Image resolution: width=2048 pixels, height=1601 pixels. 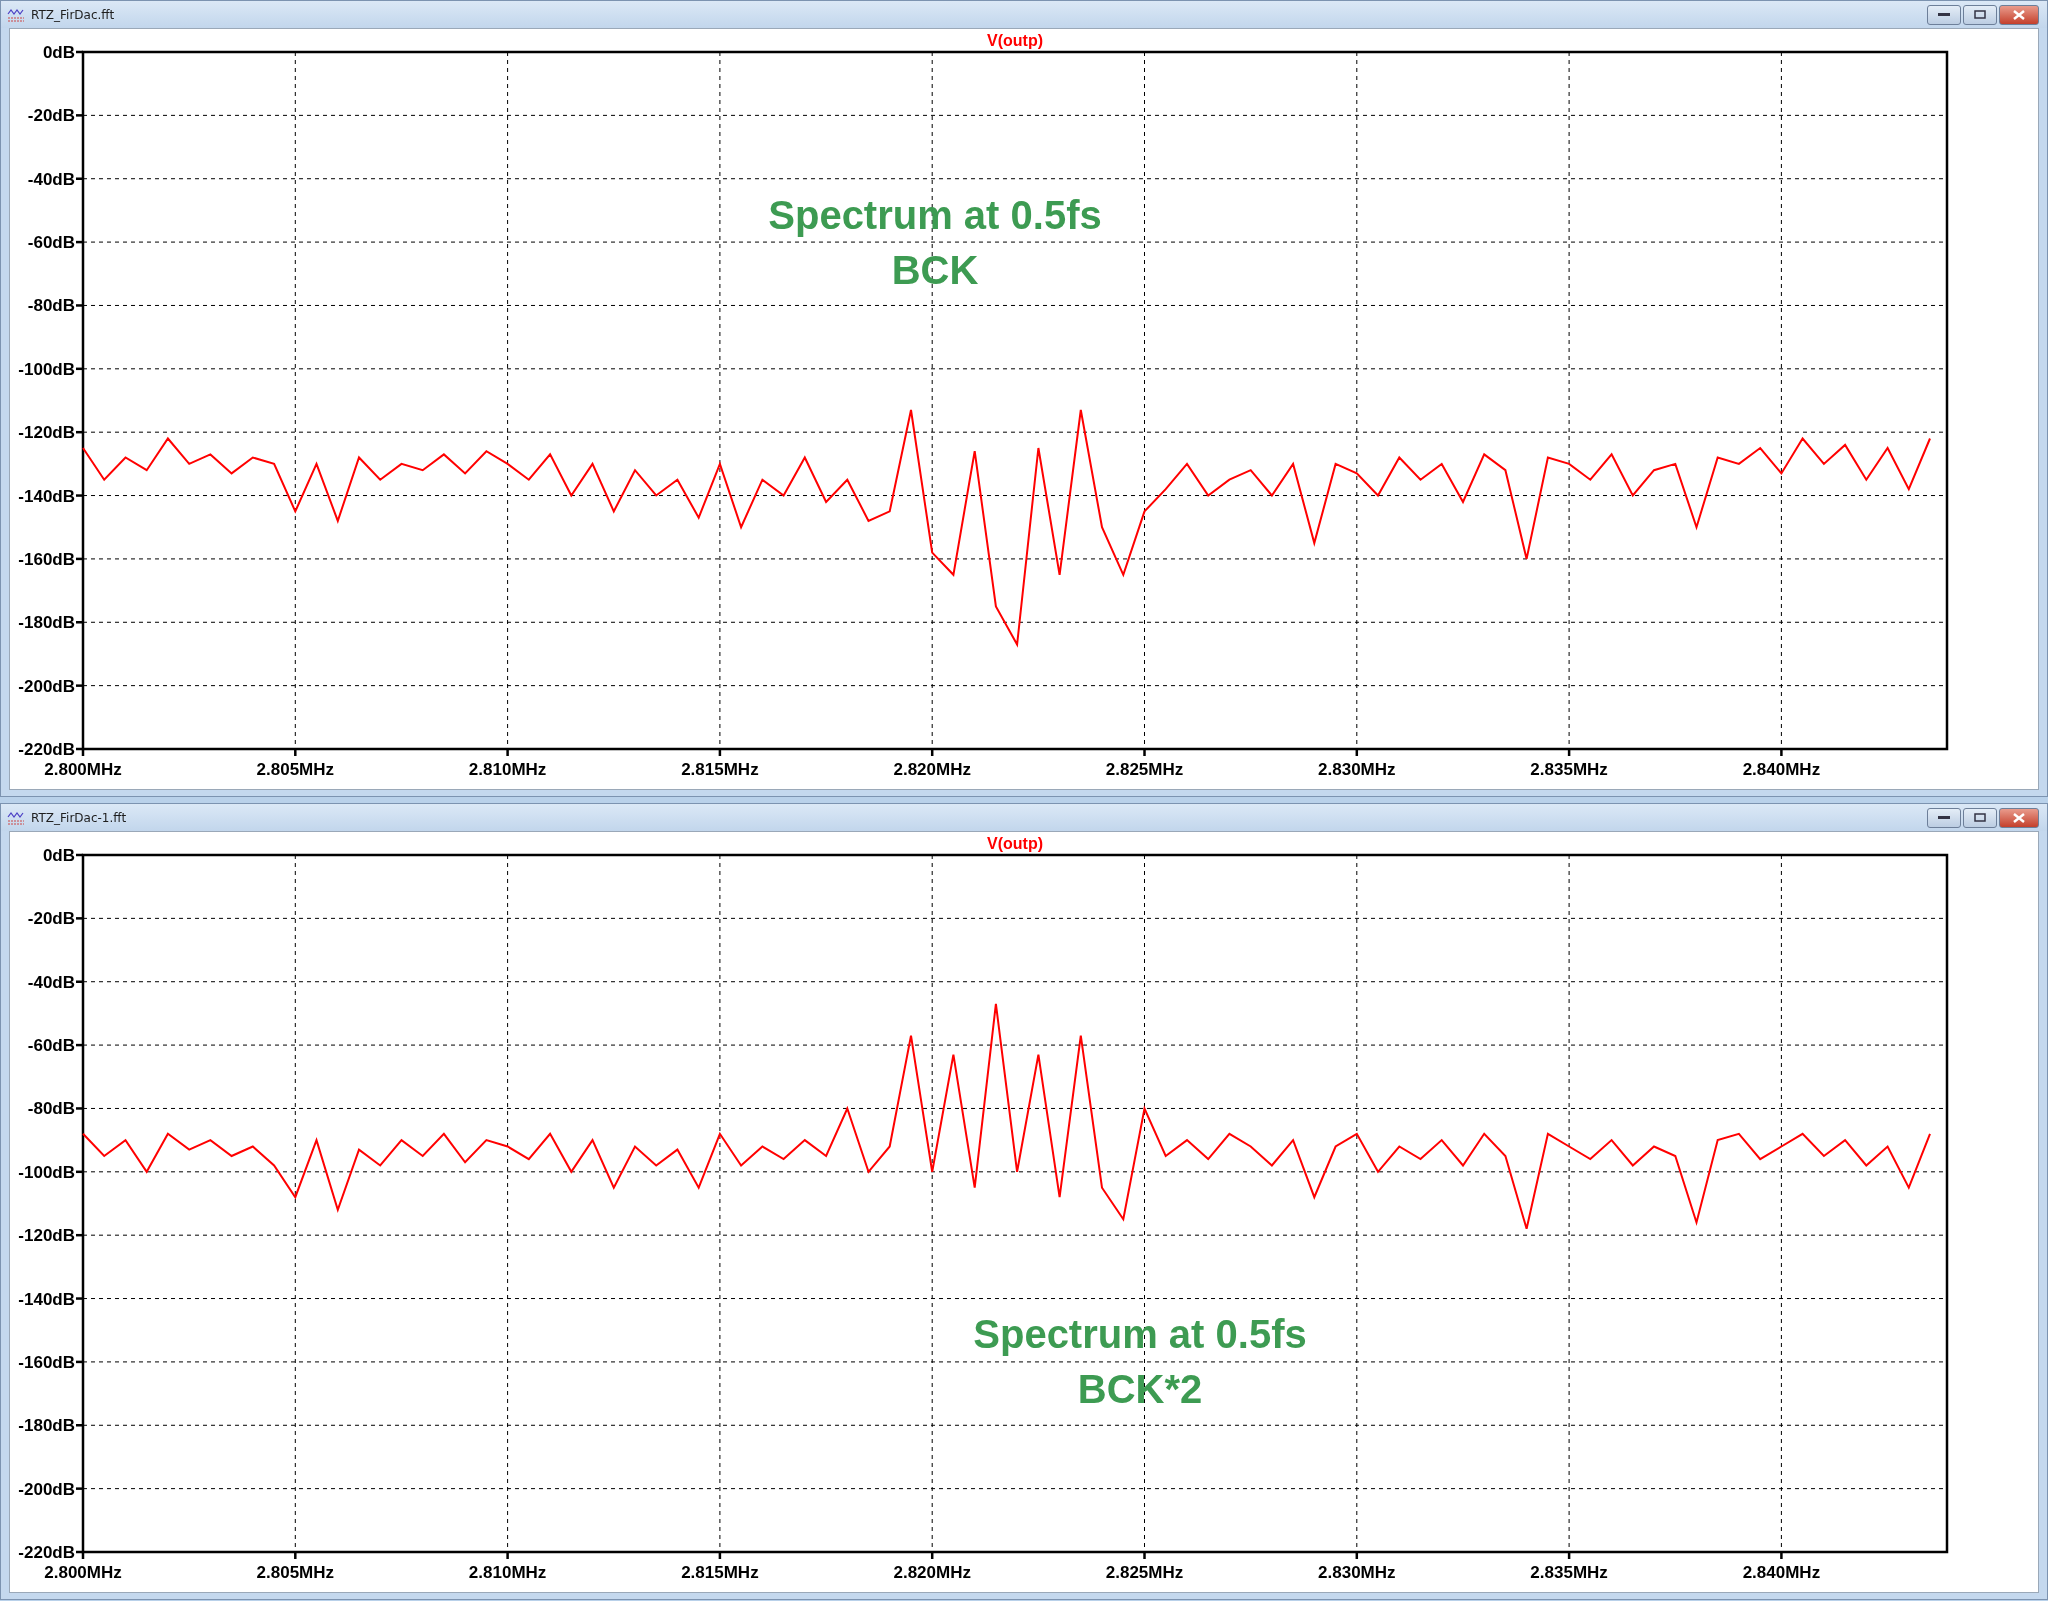 I want to click on annotation-text: BCK, so click(x=935, y=270).